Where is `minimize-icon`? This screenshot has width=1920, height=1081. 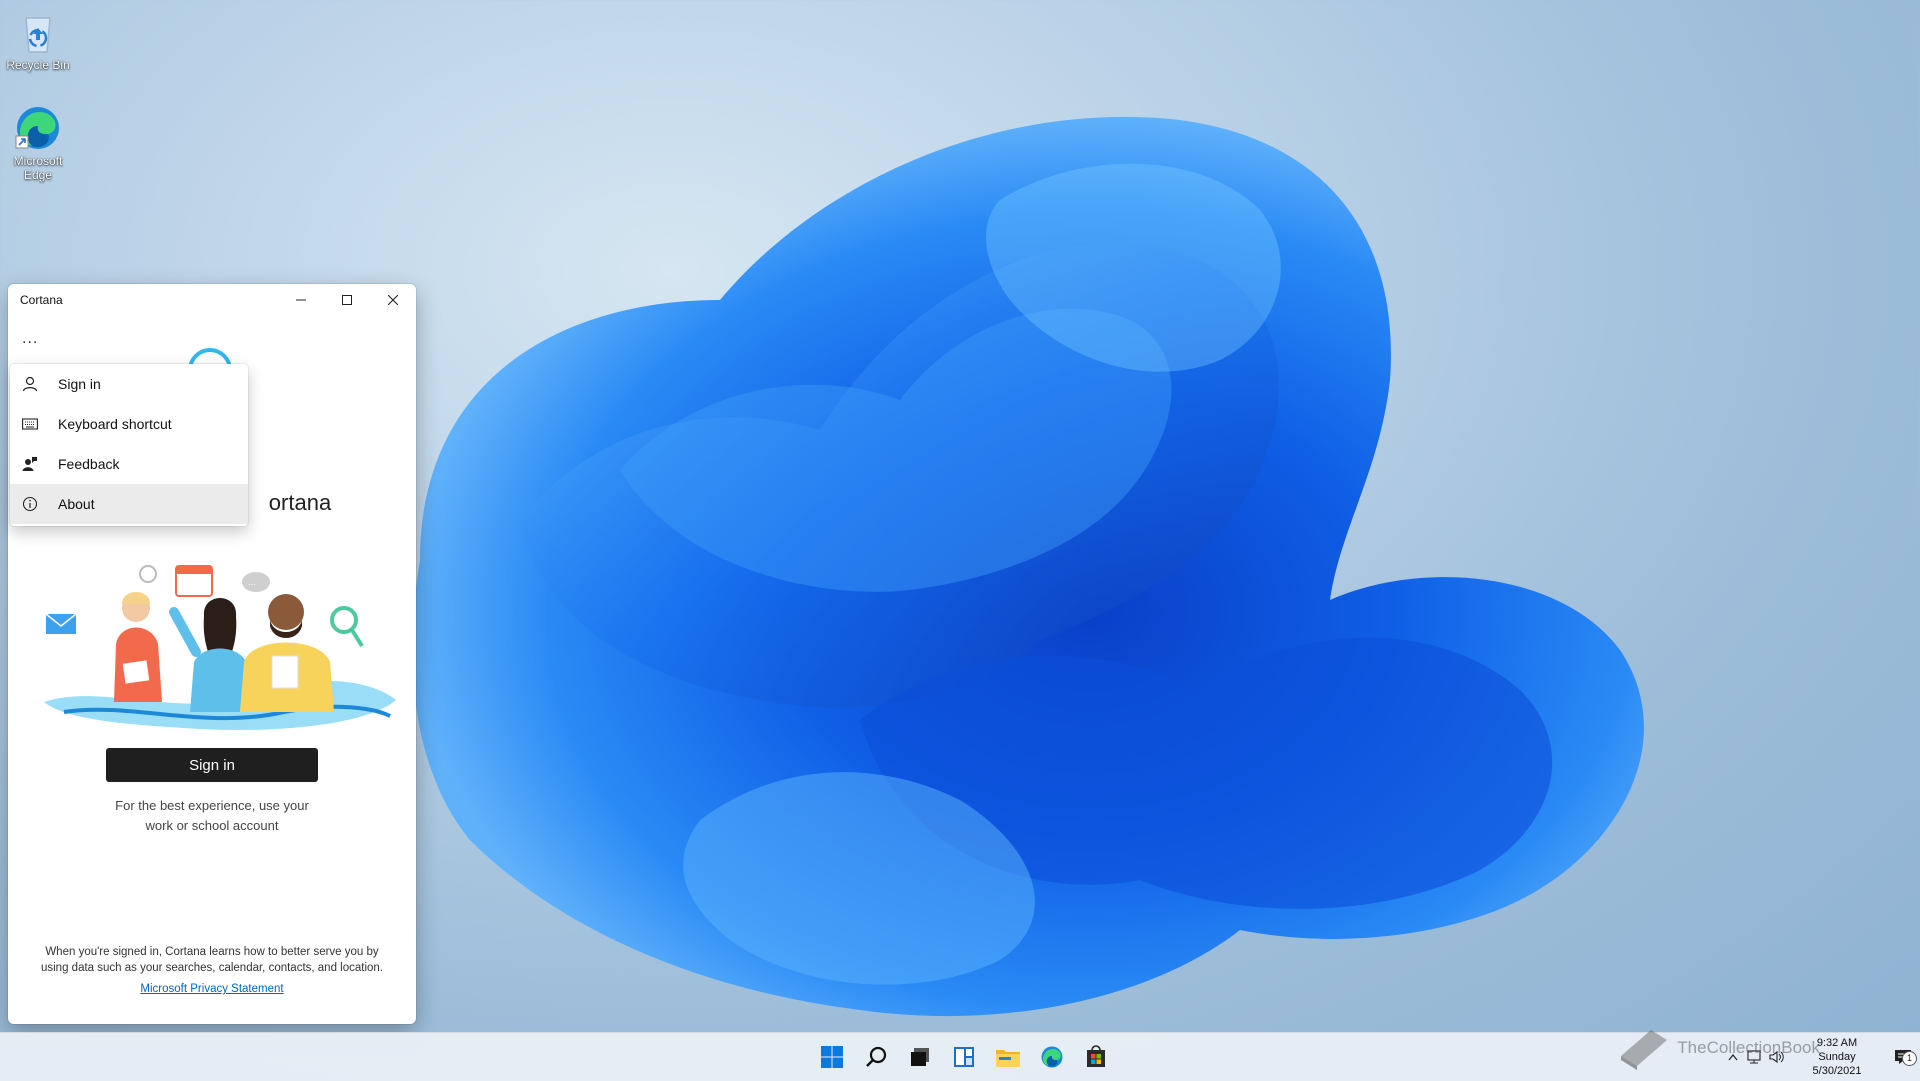 minimize-icon is located at coordinates (301, 300).